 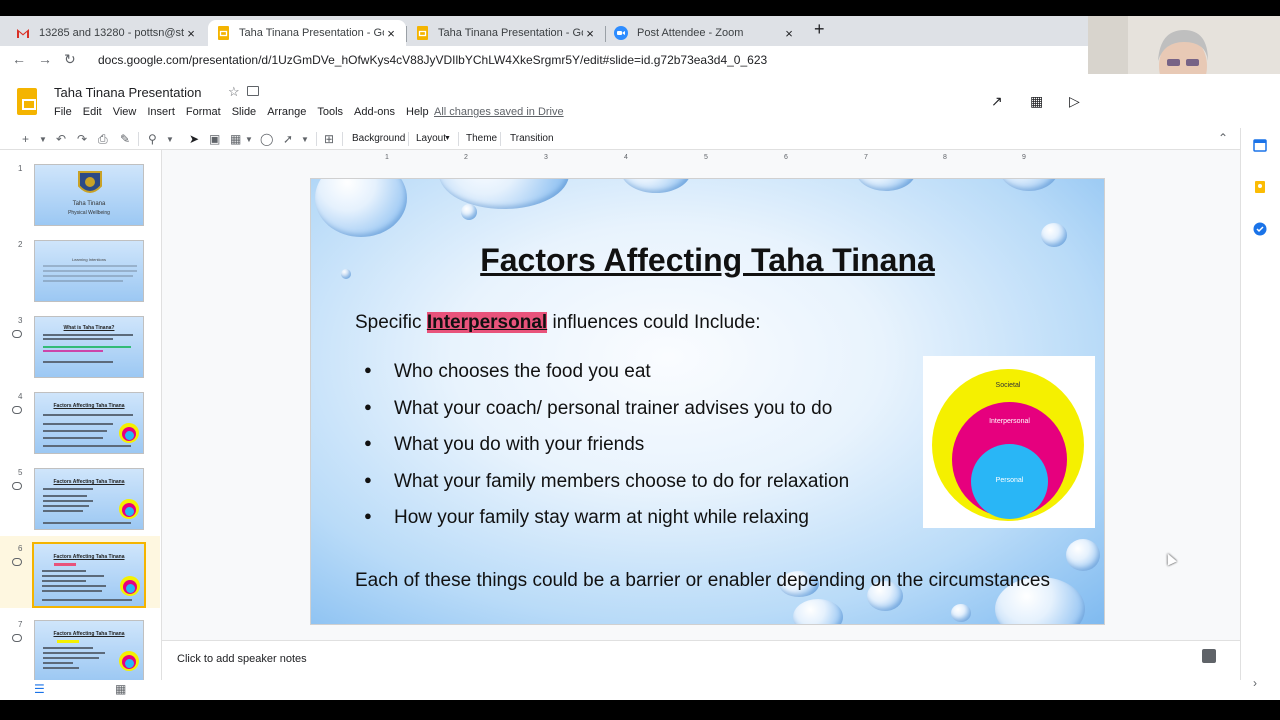 What do you see at coordinates (1223, 138) in the screenshot?
I see `collapse-toolbar-icon: ⌃` at bounding box center [1223, 138].